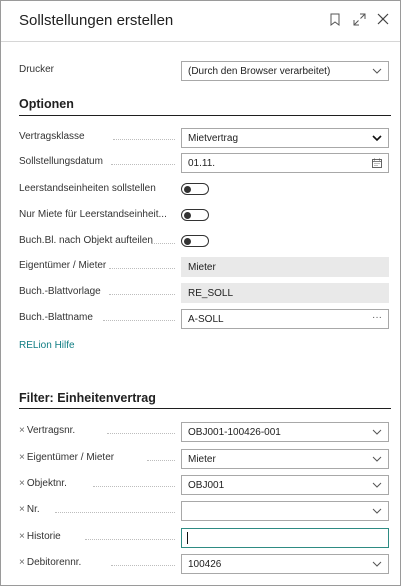 This screenshot has width=403, height=588. I want to click on filter-label: × Eigentümer / Mieter, so click(66, 457).